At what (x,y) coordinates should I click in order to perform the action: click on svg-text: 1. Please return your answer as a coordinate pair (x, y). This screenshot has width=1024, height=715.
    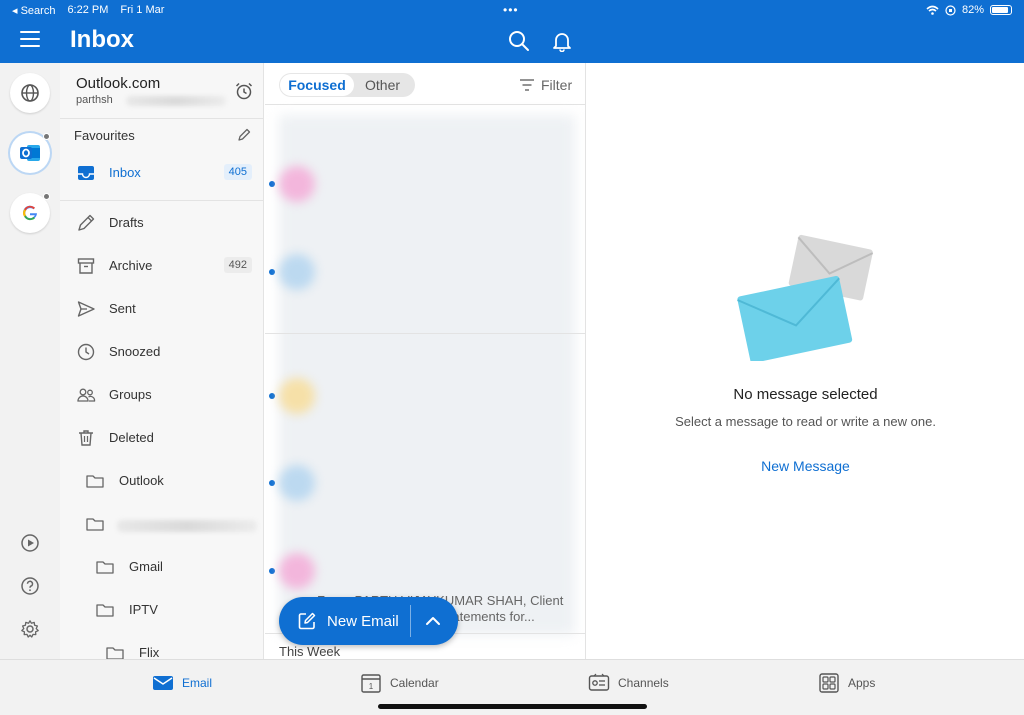
    Looking at the image, I should click on (371, 686).